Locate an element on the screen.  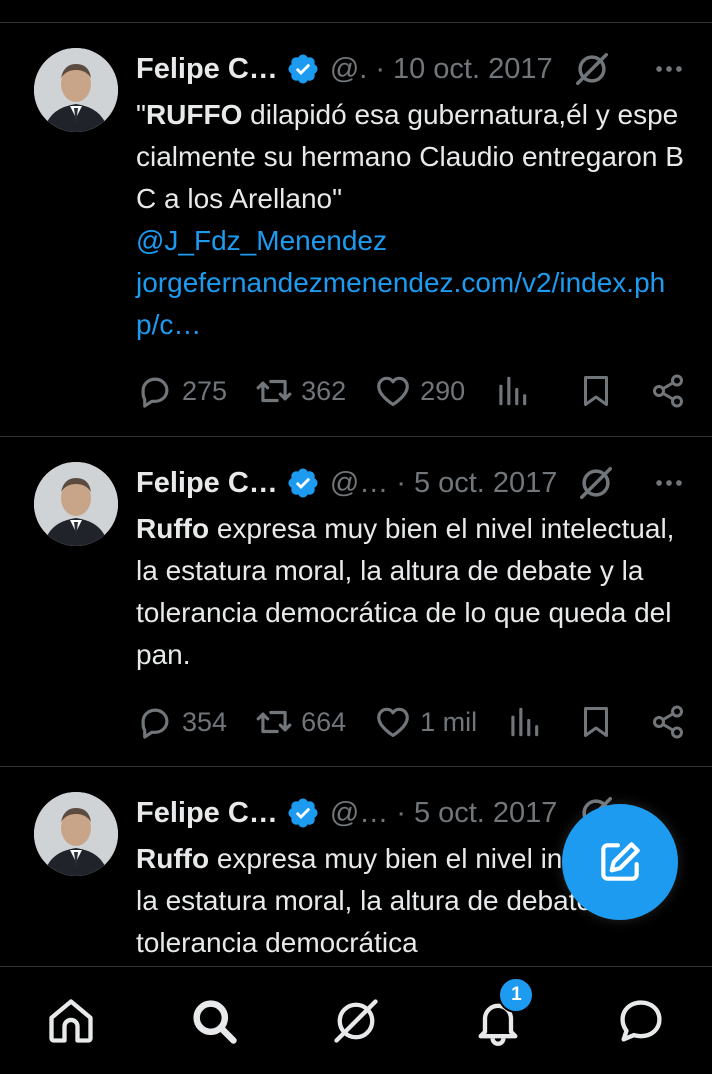
nav-home is located at coordinates (71, 1021).